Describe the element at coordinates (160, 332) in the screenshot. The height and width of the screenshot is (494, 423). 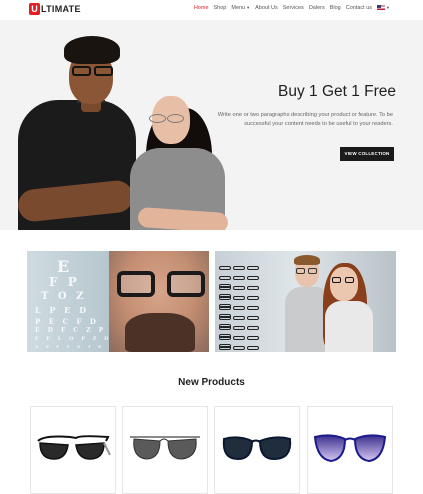
I see `man-beard` at that location.